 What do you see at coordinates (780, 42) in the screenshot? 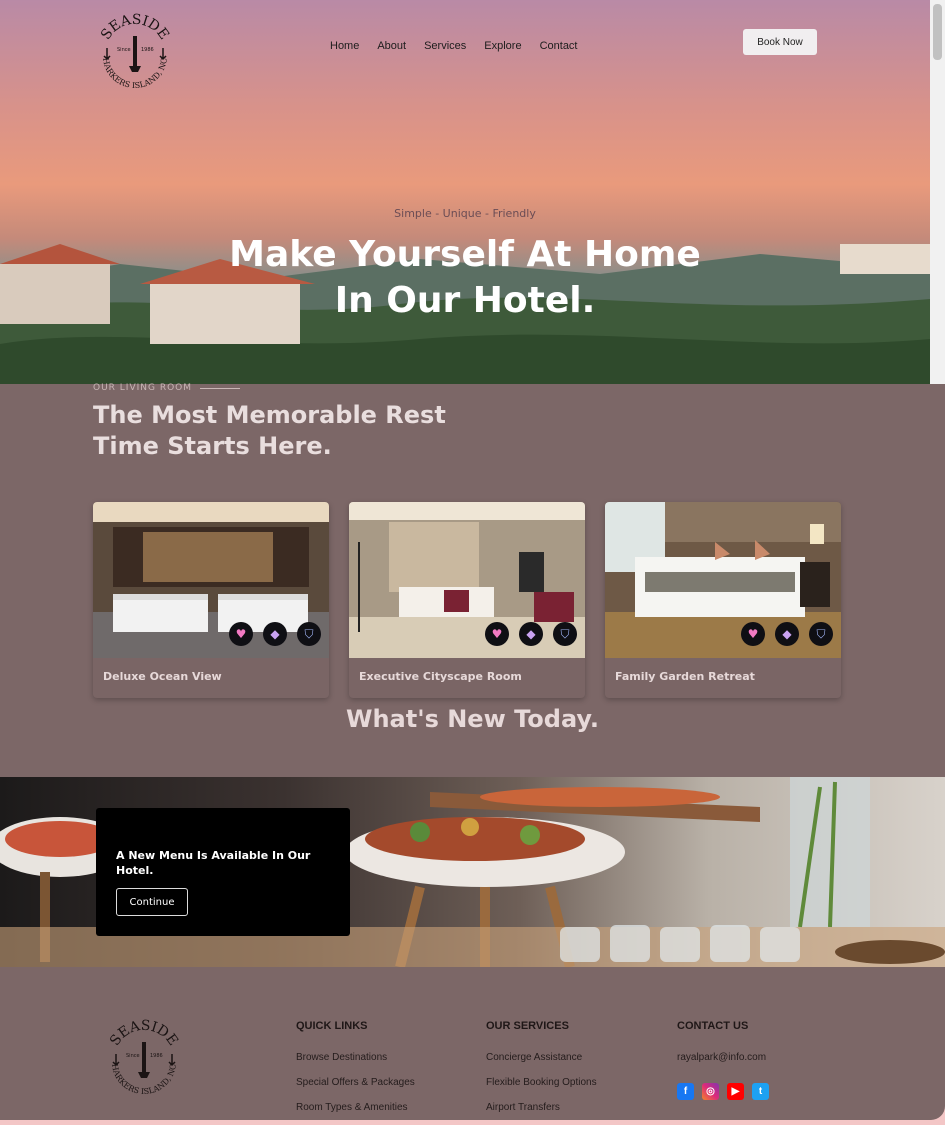
I see `book-now-button: Book Now` at bounding box center [780, 42].